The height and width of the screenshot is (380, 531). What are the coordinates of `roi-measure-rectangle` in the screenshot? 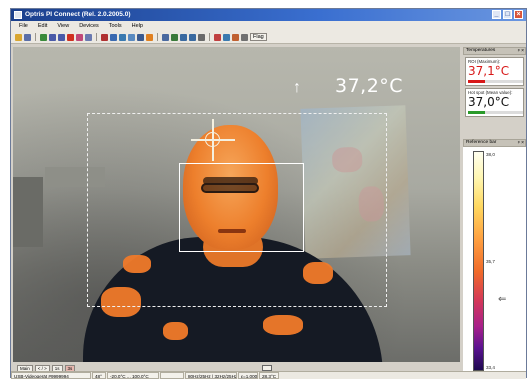 It's located at (241, 207).